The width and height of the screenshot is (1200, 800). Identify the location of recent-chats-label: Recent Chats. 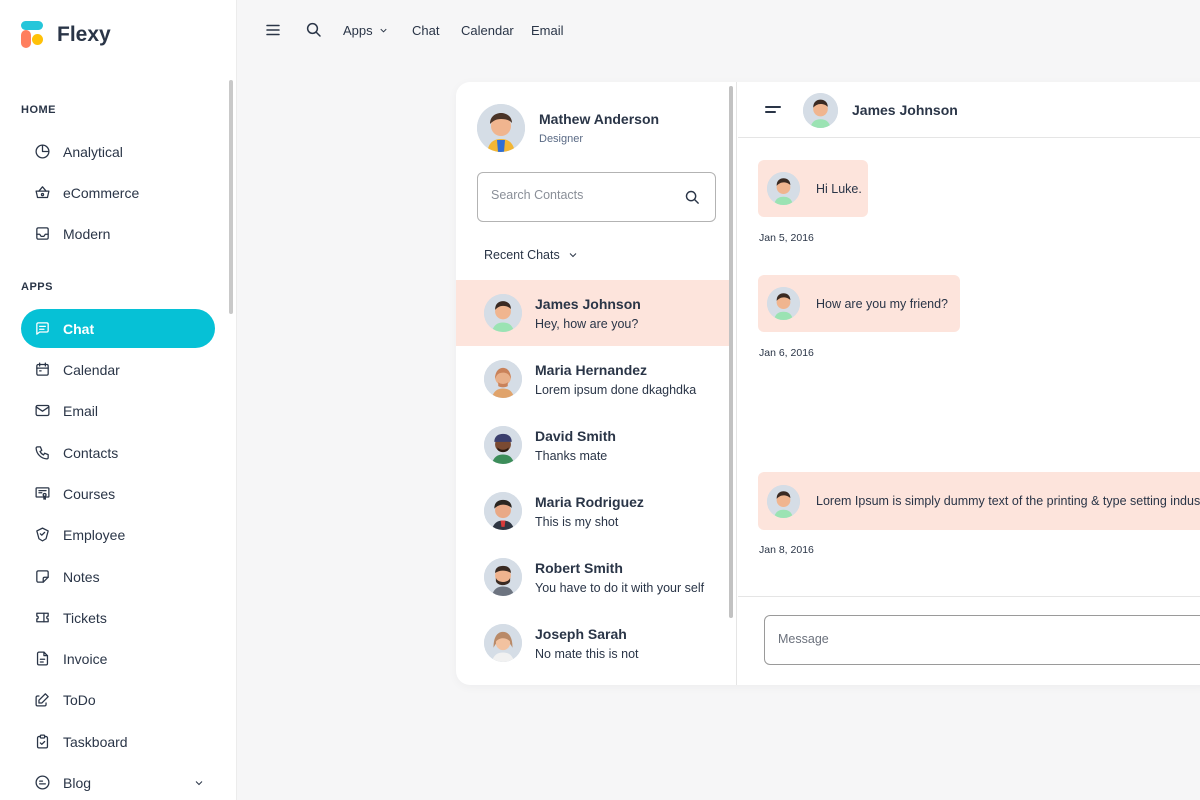
(522, 255).